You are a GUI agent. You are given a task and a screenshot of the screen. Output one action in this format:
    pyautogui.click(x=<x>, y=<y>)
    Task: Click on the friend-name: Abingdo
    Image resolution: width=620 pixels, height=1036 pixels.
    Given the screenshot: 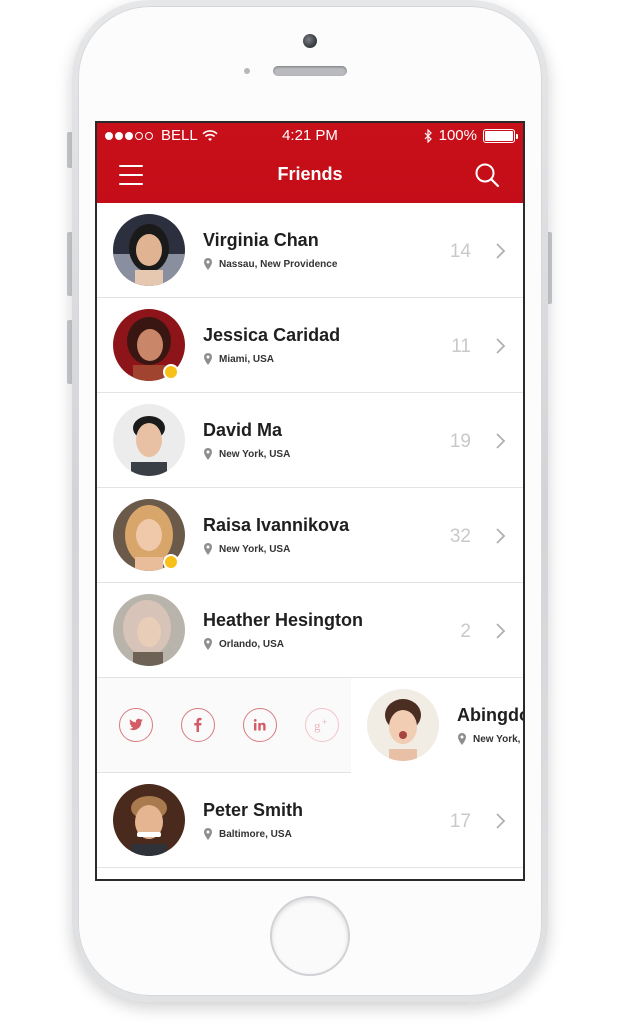 What is the action you would take?
    pyautogui.click(x=491, y=715)
    